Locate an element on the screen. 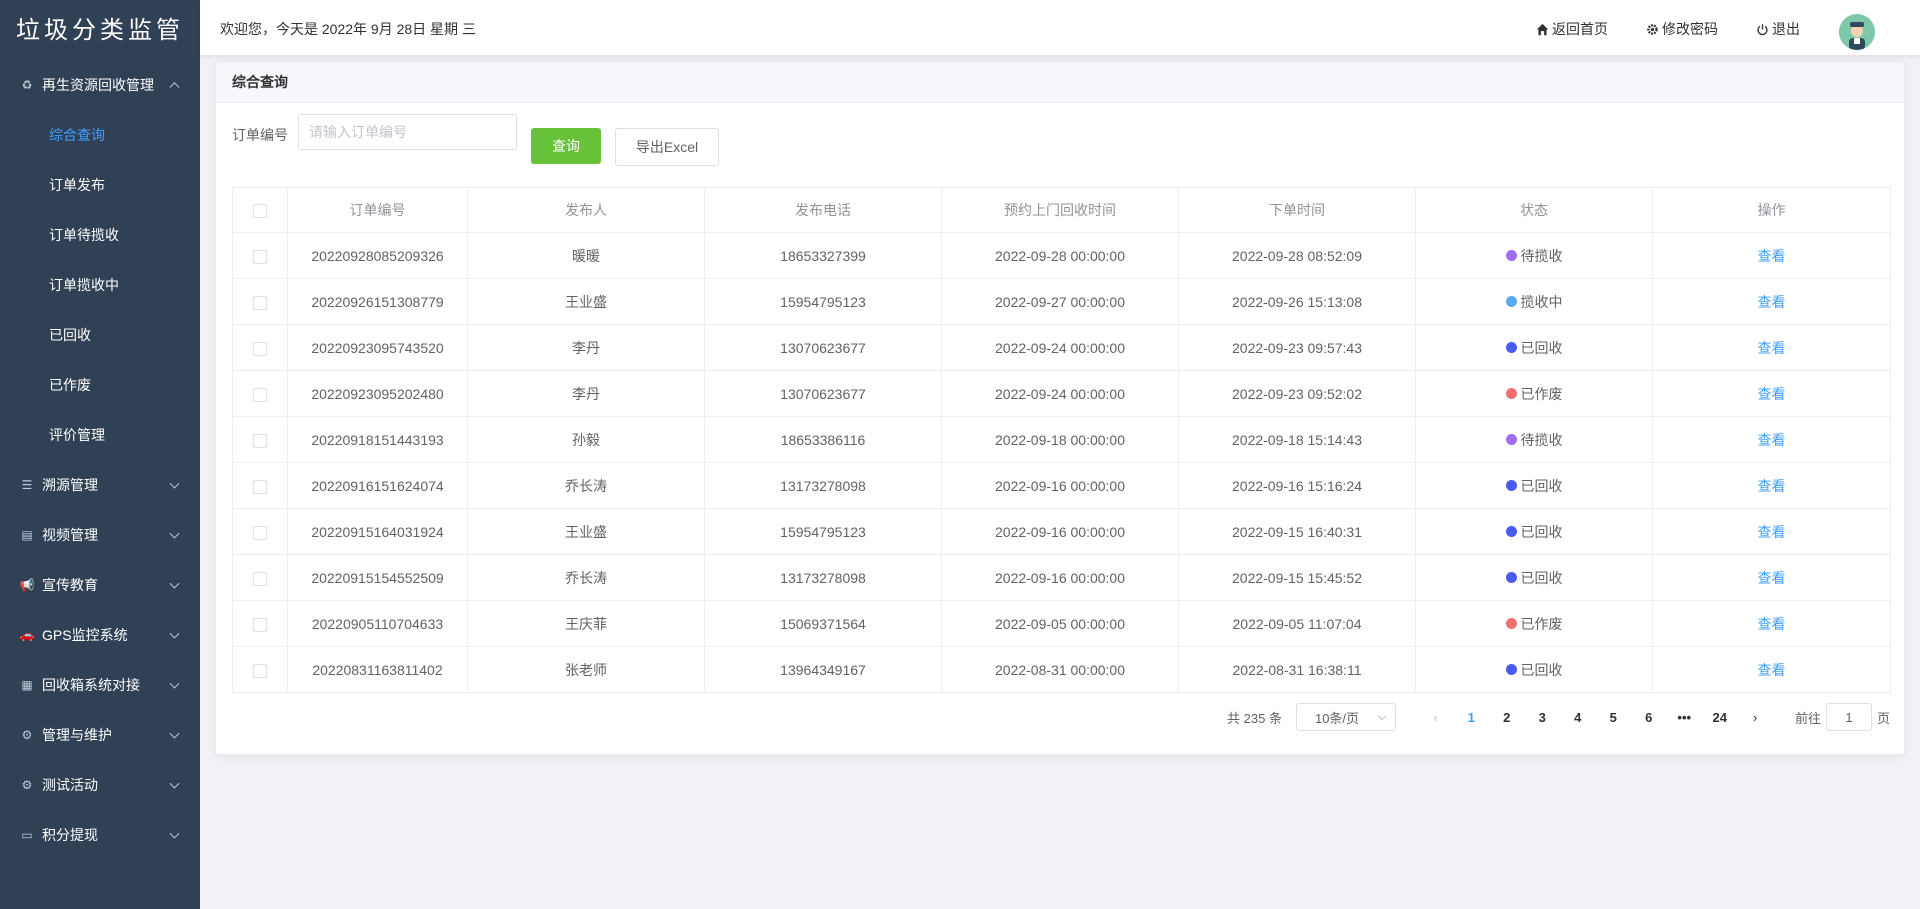 This screenshot has height=909, width=1920. header-actions: 返回首页 修改密码 退出 is located at coordinates (1668, 29).